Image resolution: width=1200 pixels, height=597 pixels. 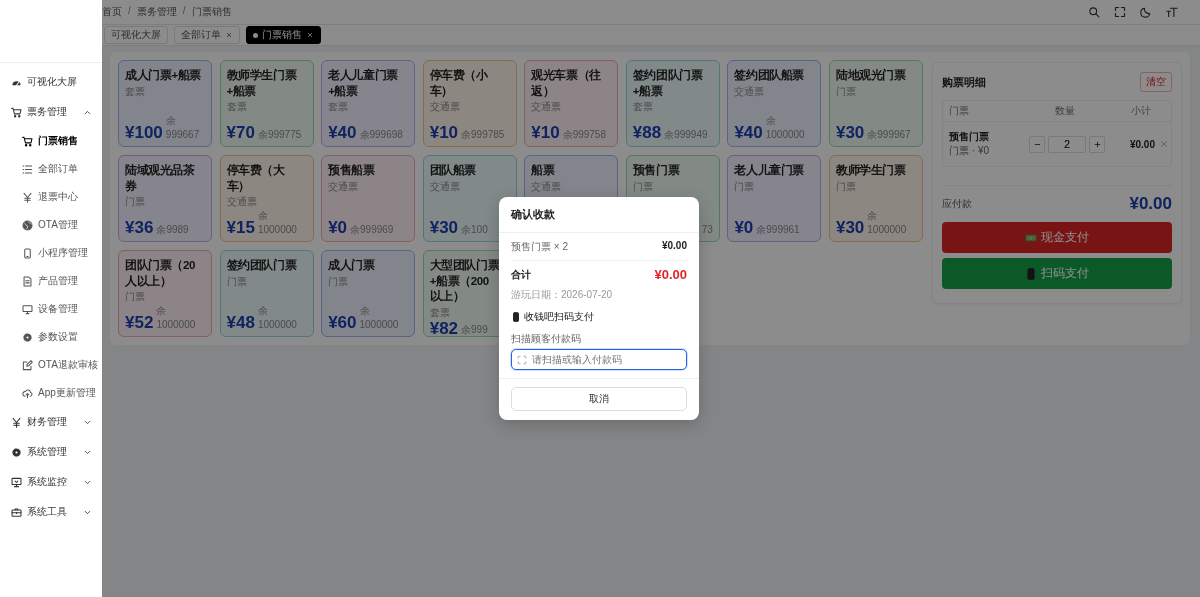 What do you see at coordinates (144, 132) in the screenshot?
I see `ticket-price: ¥100` at bounding box center [144, 132].